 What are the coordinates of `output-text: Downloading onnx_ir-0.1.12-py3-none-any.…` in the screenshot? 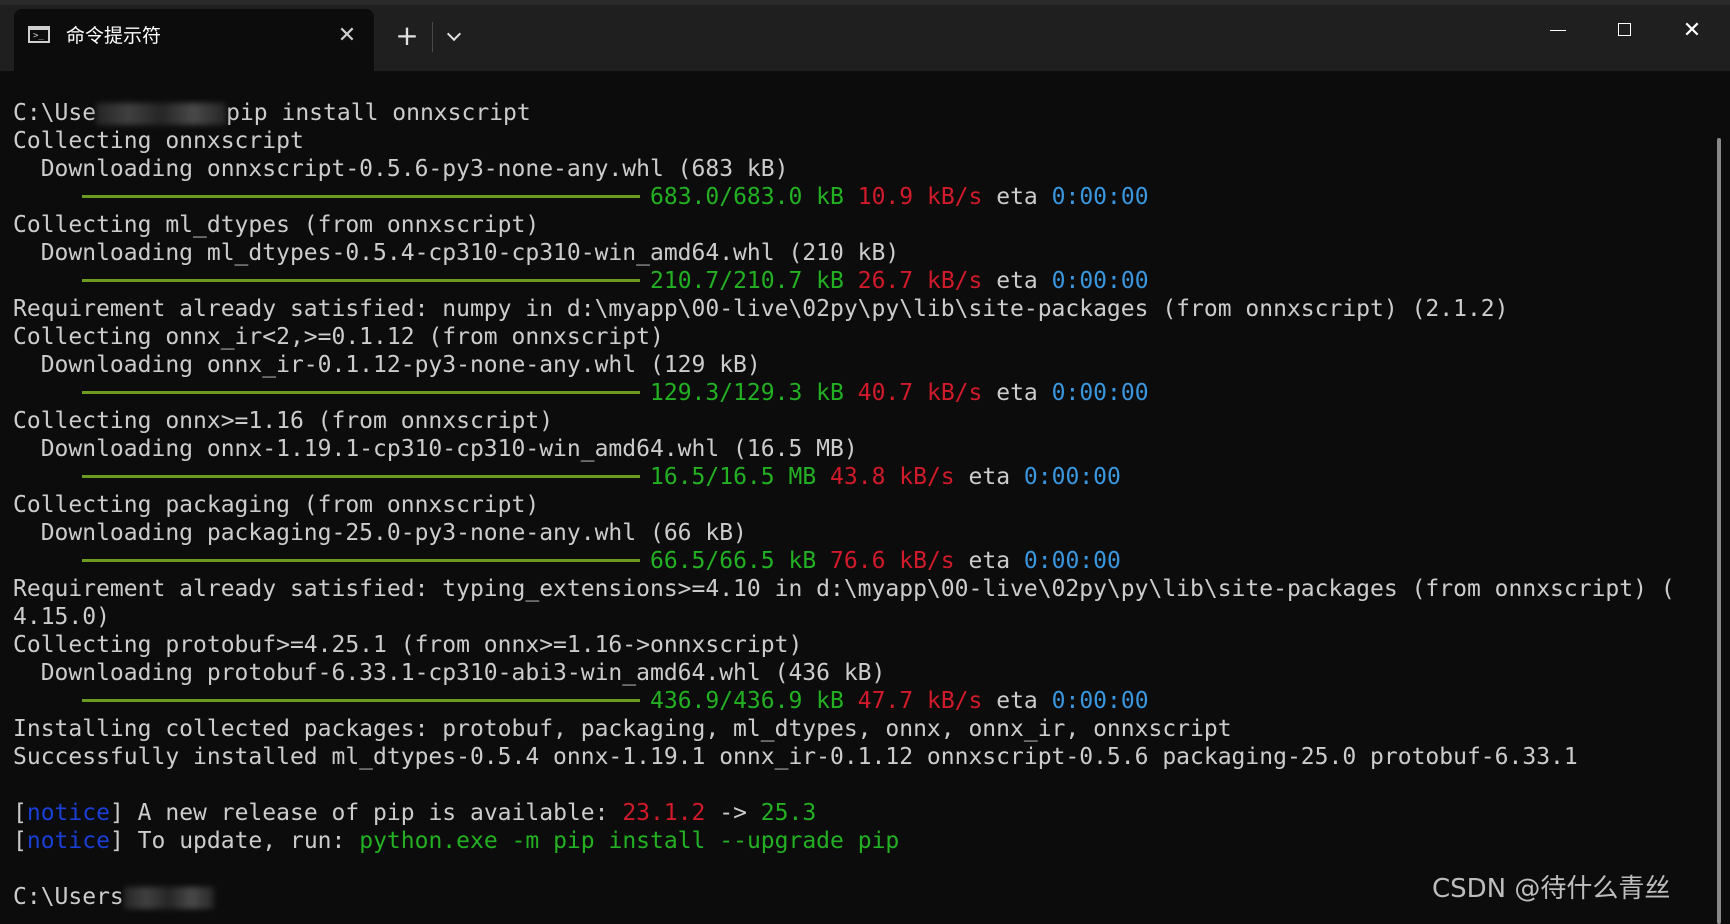 It's located at (387, 365).